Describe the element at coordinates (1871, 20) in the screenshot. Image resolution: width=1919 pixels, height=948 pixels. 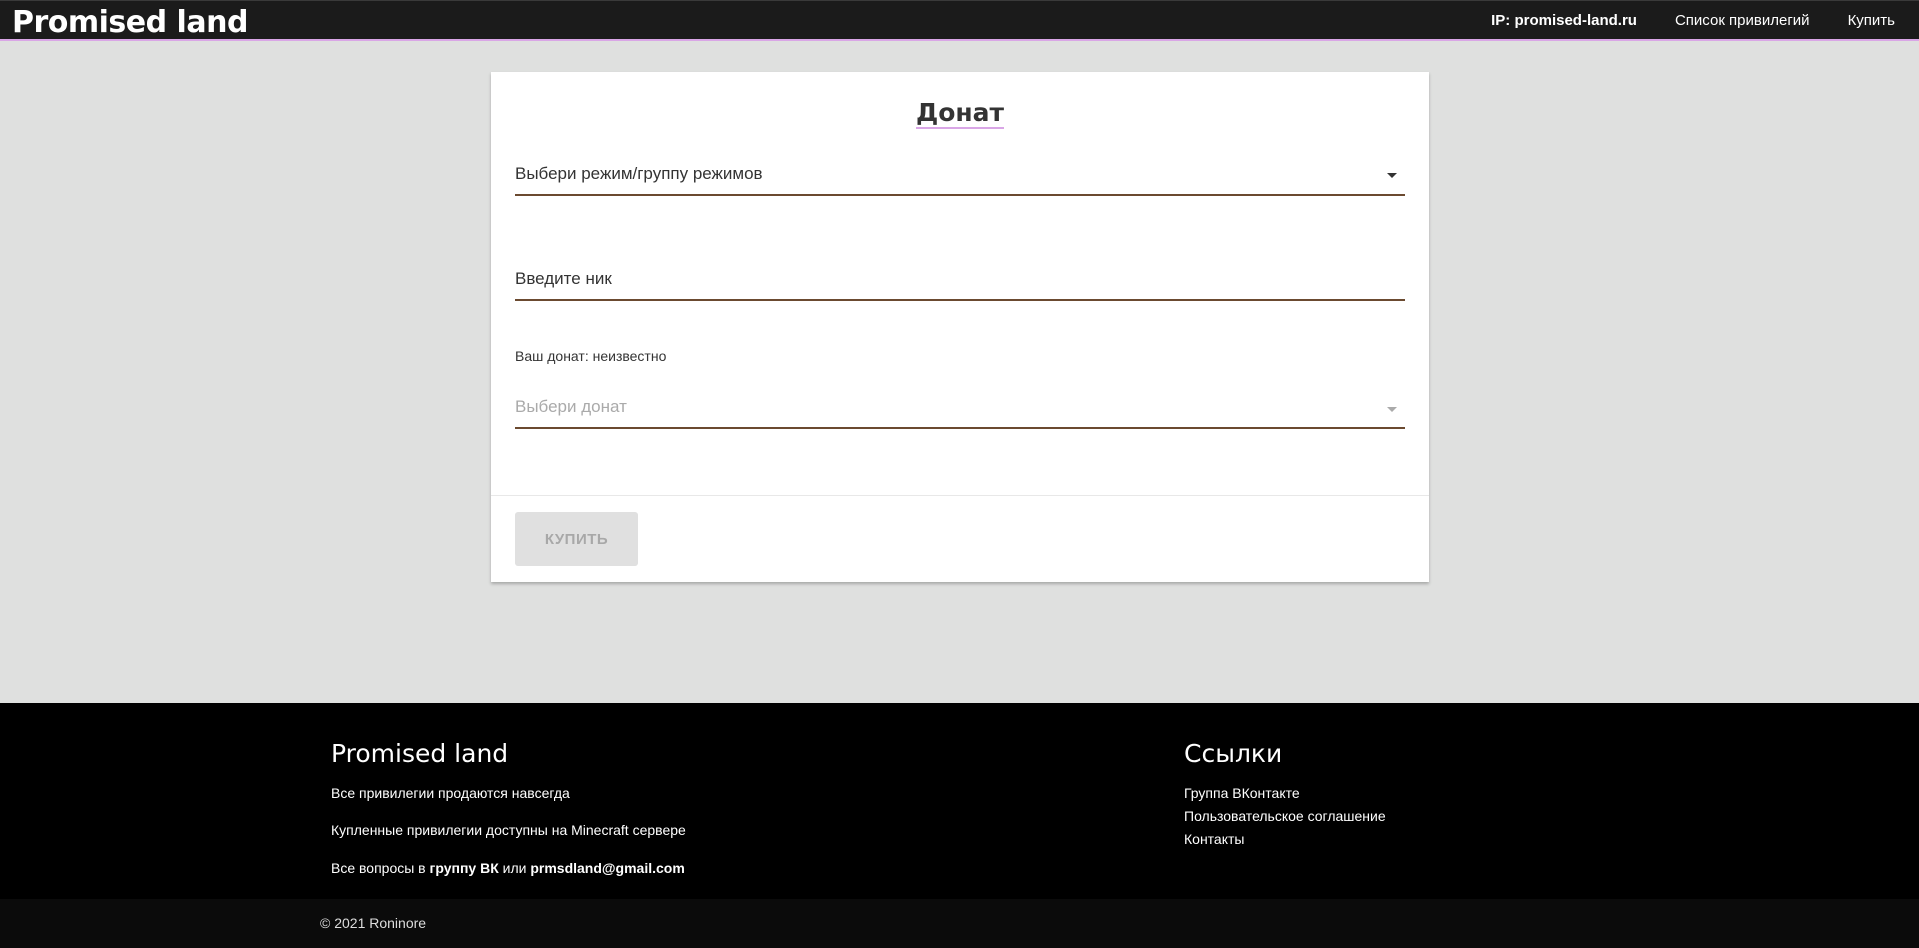
I see `nav-buy-link: Купить` at that location.